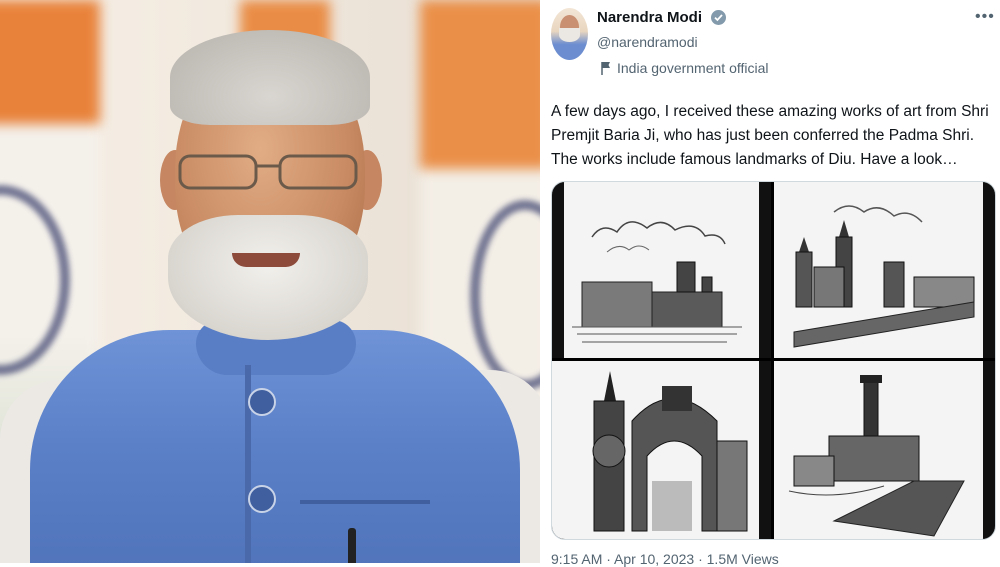  Describe the element at coordinates (661, 450) in the screenshot. I see `artwork-gateway` at that location.